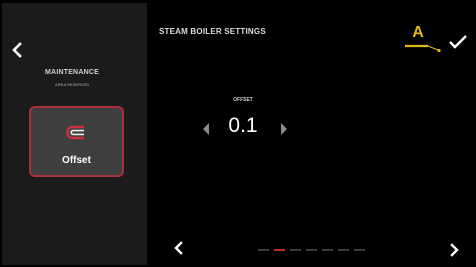 The height and width of the screenshot is (267, 476). Describe the element at coordinates (206, 129) in the screenshot. I see `decrease-arrow-icon` at that location.